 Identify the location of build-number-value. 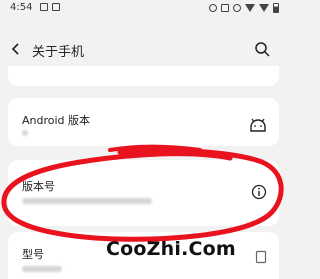
(87, 201).